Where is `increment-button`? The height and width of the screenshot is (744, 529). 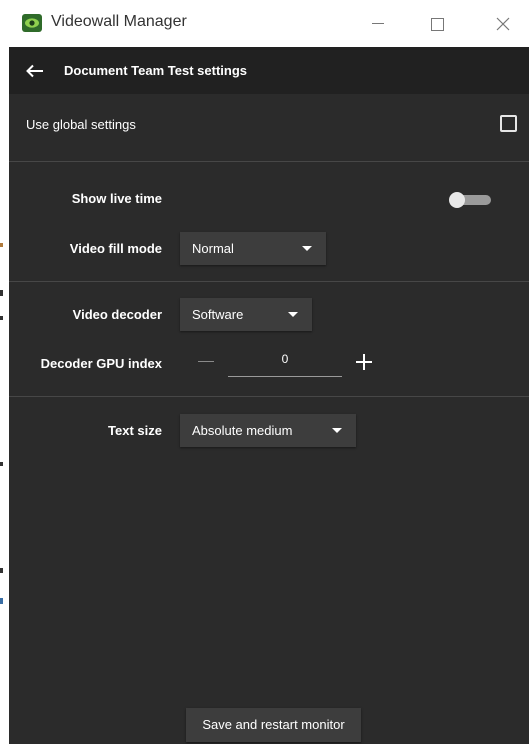
increment-button is located at coordinates (364, 362).